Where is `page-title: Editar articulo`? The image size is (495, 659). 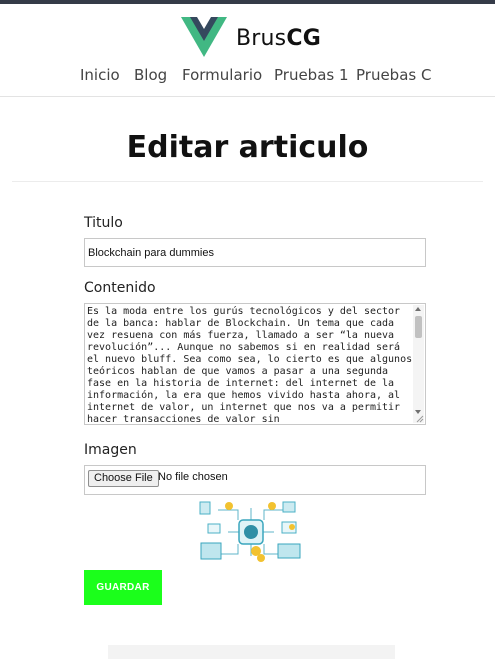 page-title: Editar articulo is located at coordinates (247, 147).